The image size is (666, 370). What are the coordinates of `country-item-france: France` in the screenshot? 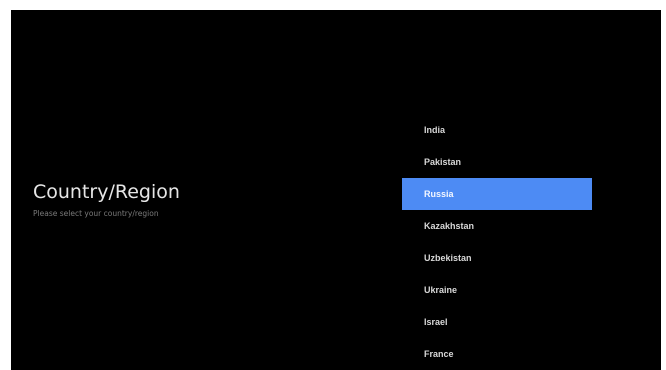 It's located at (497, 354).